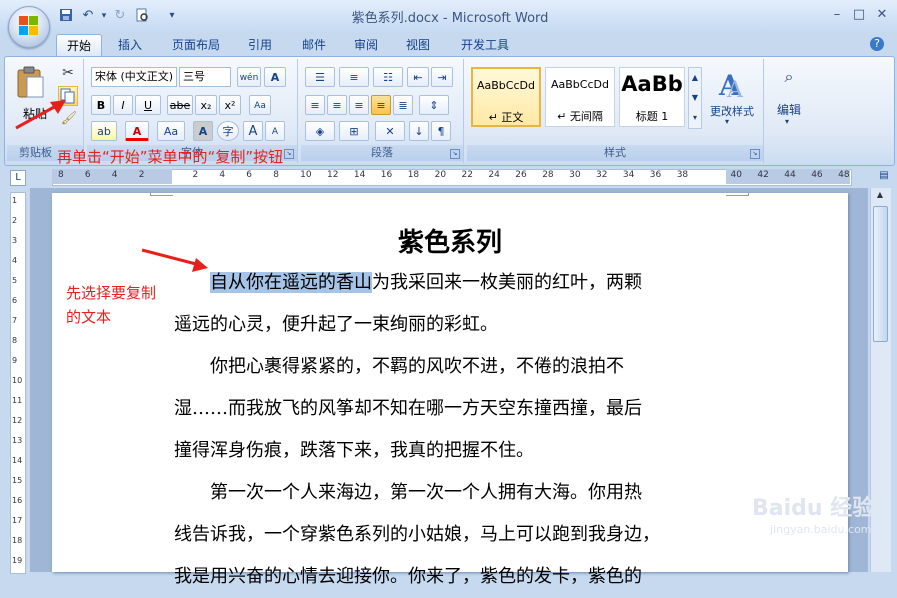 The width and height of the screenshot is (897, 598). What do you see at coordinates (727, 121) in the screenshot?
I see `change-styles-dropdown-icon: ▾` at bounding box center [727, 121].